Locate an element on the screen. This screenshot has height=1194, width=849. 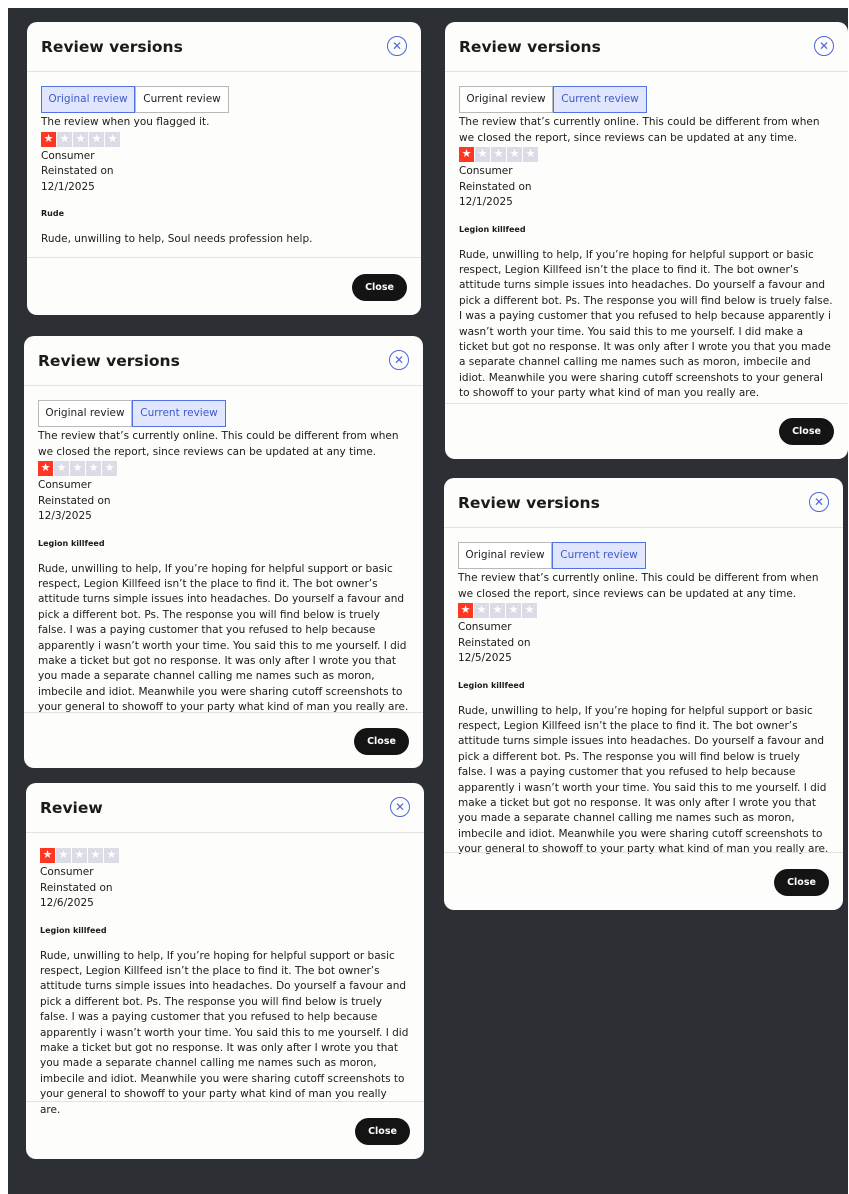
reinstated-date: 12/3/2025 is located at coordinates (65, 516).